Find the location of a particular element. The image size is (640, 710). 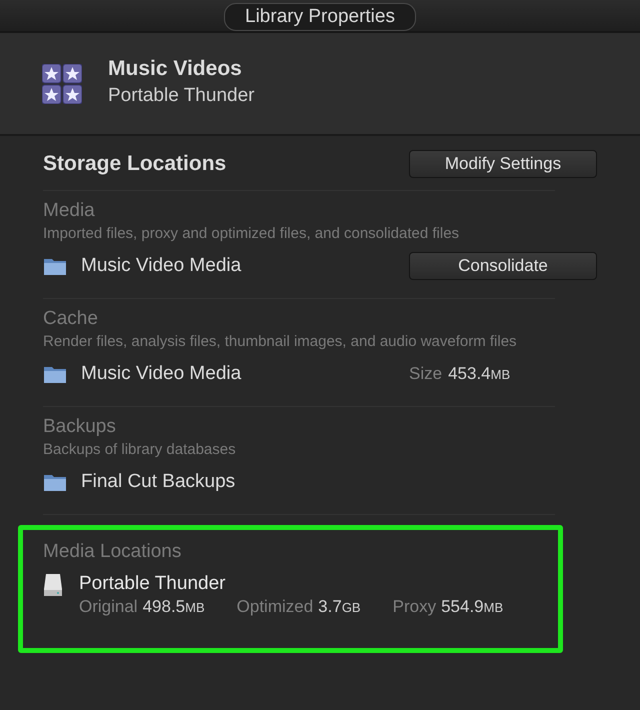

size-label: Size is located at coordinates (425, 374).